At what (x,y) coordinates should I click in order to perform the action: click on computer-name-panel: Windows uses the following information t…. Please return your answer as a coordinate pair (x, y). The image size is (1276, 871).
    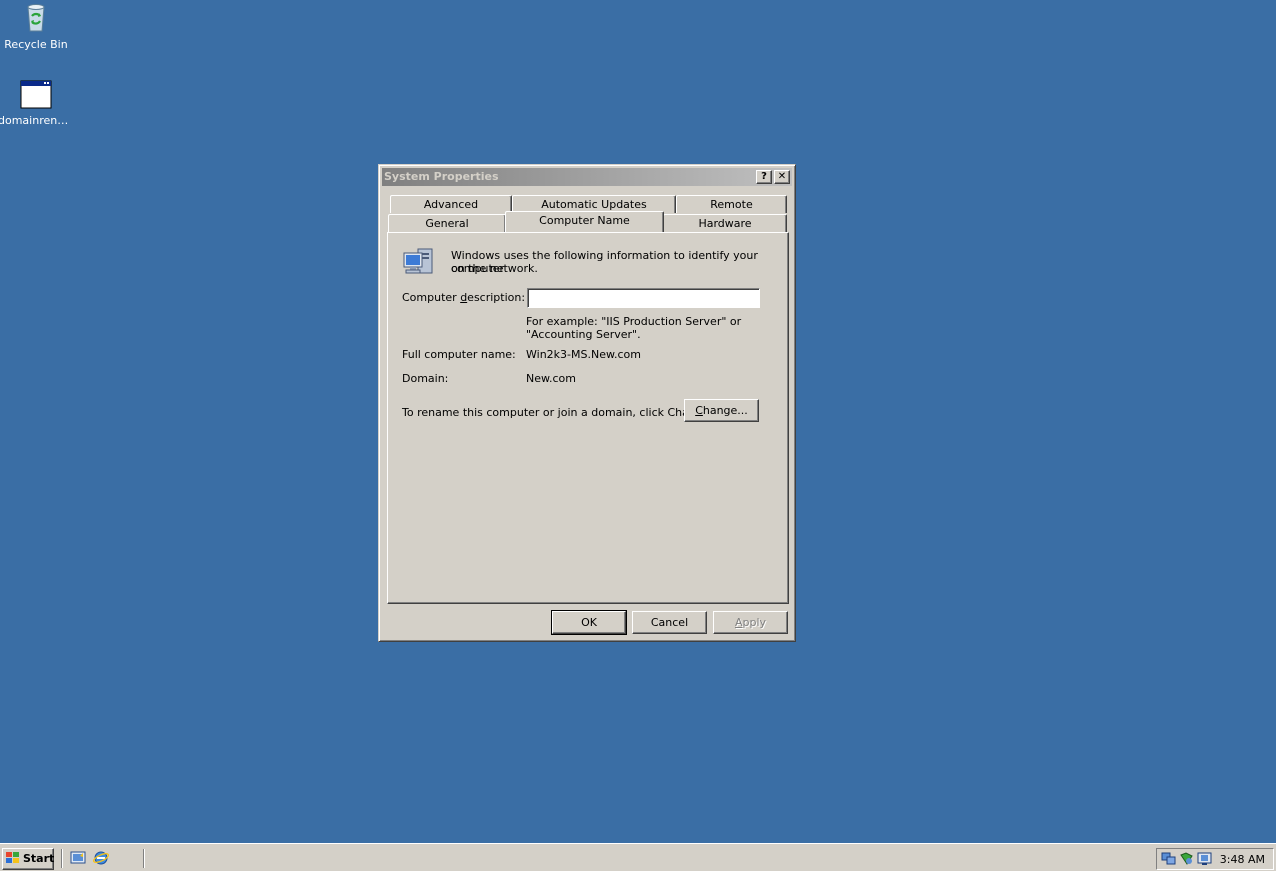
    Looking at the image, I should click on (588, 418).